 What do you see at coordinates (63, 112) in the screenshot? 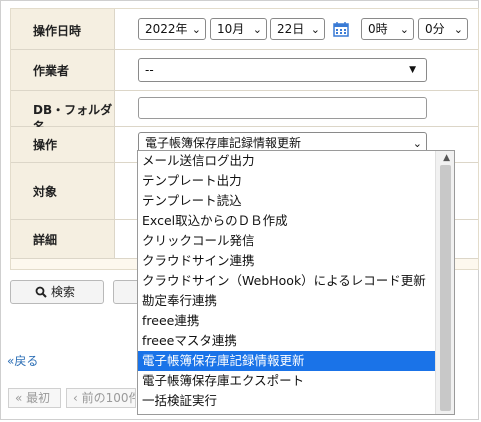
I see `folder-label-cell: DB・フォルダ名` at bounding box center [63, 112].